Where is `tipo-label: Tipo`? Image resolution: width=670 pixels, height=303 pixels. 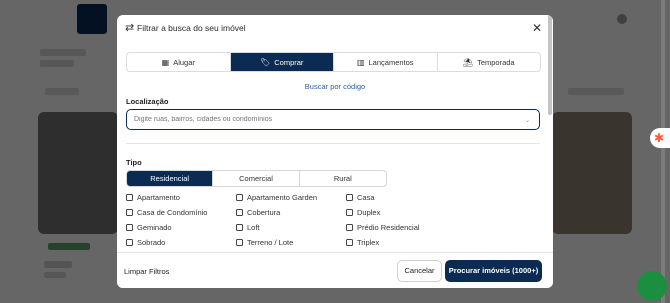 tipo-label: Tipo is located at coordinates (134, 162).